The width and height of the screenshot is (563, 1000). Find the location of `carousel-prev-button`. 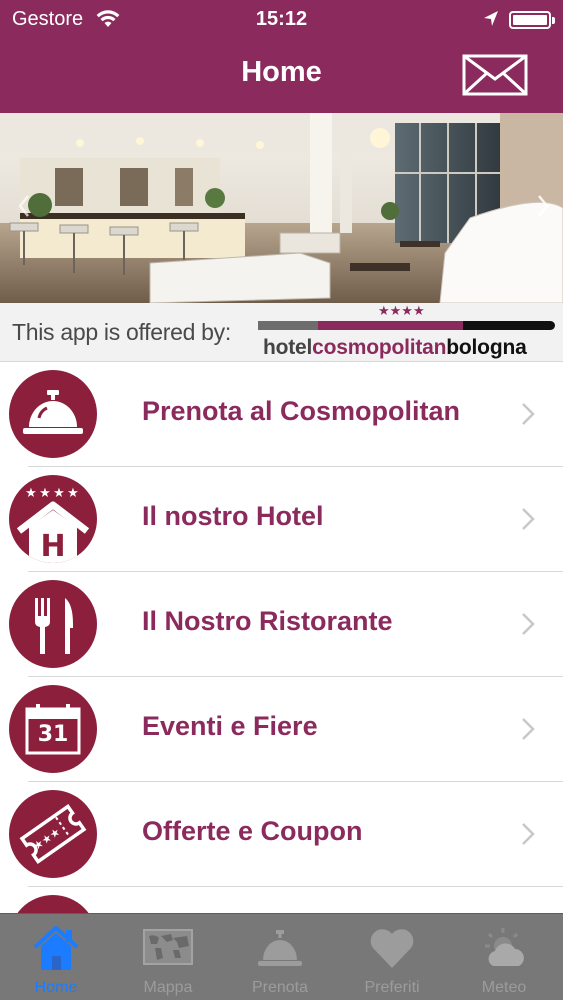

carousel-prev-button is located at coordinates (24, 206).